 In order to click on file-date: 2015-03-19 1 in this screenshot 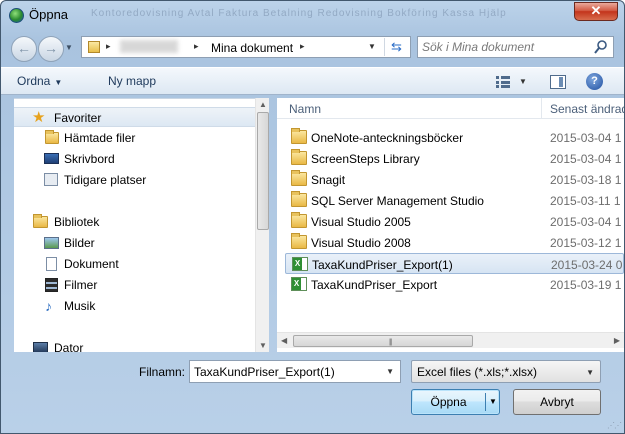, I will do `click(586, 285)`.